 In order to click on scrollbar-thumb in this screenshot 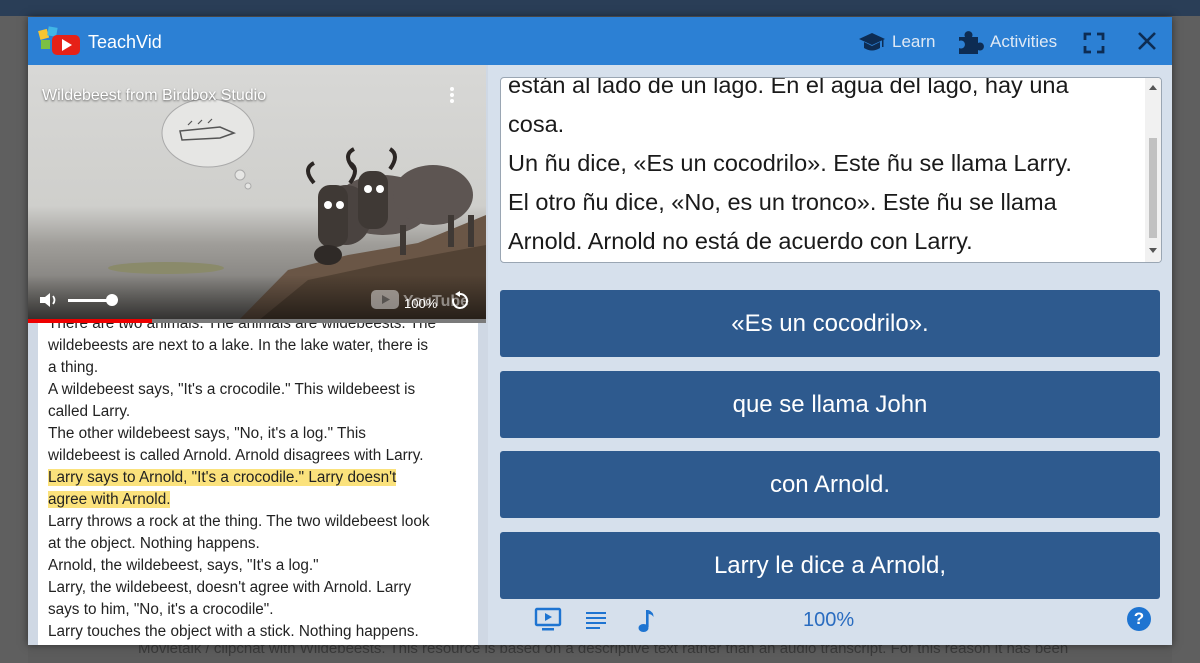, I will do `click(1153, 188)`.